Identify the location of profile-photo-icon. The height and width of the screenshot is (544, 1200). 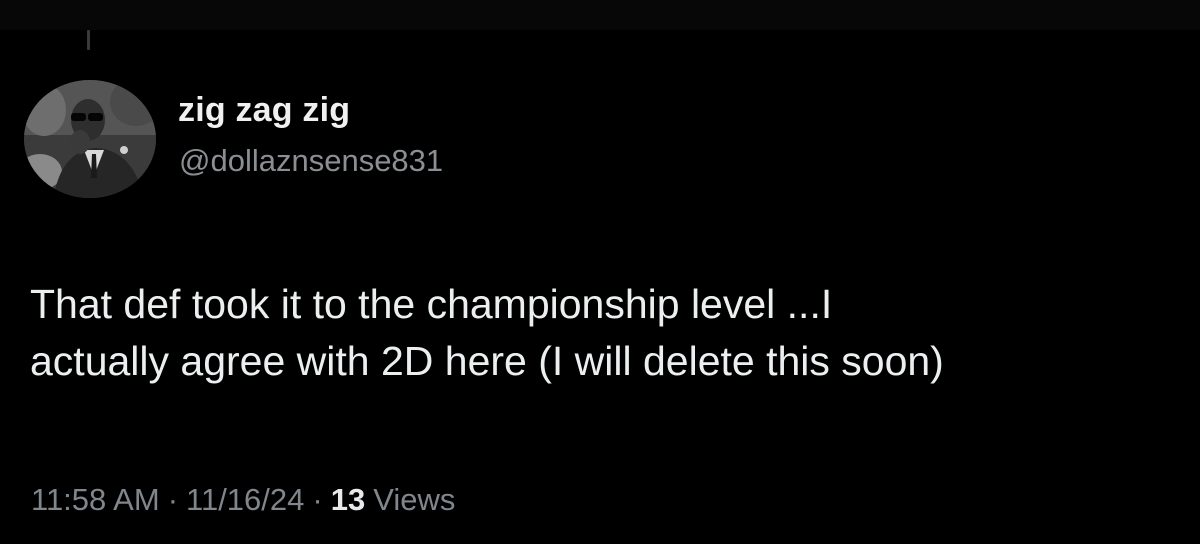
(90, 139).